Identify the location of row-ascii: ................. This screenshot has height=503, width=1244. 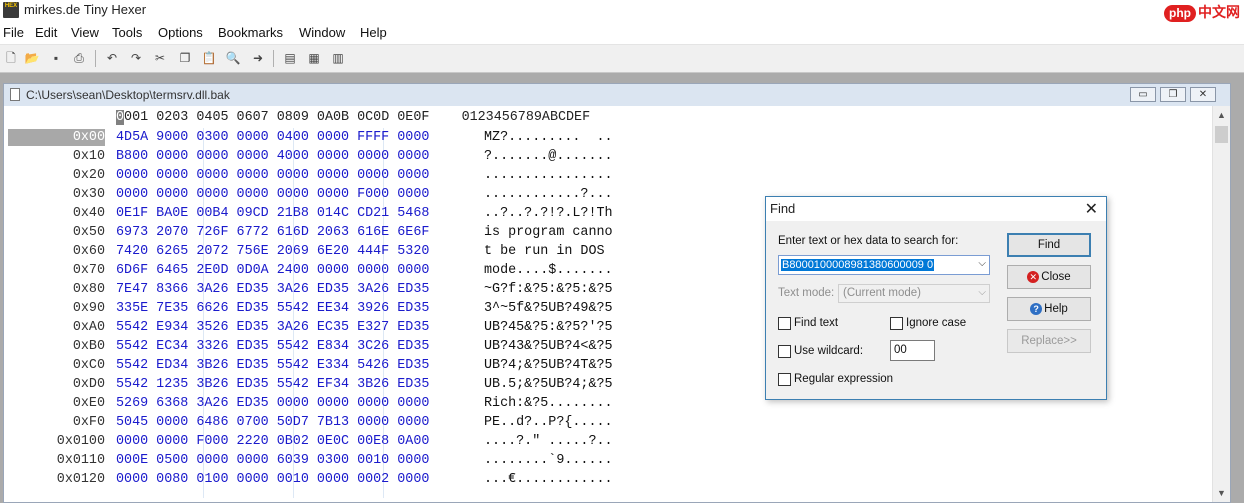
(548, 175).